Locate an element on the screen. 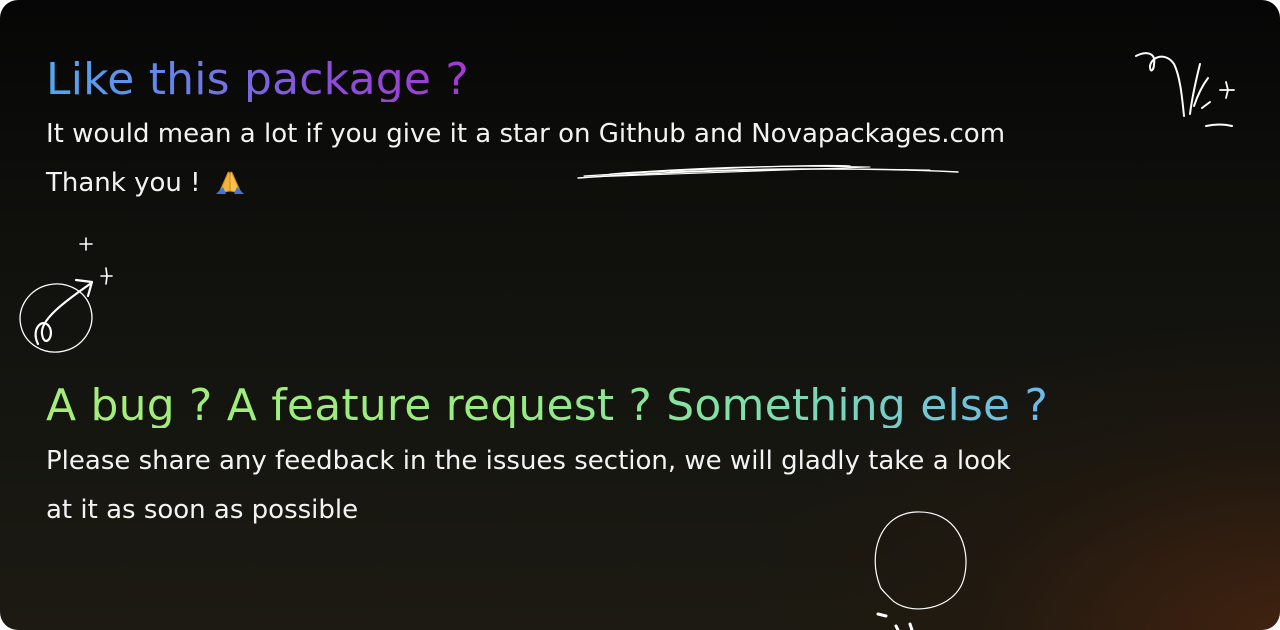 The image size is (1280, 630). arrow-circle-doodle-icon is located at coordinates (66, 295).